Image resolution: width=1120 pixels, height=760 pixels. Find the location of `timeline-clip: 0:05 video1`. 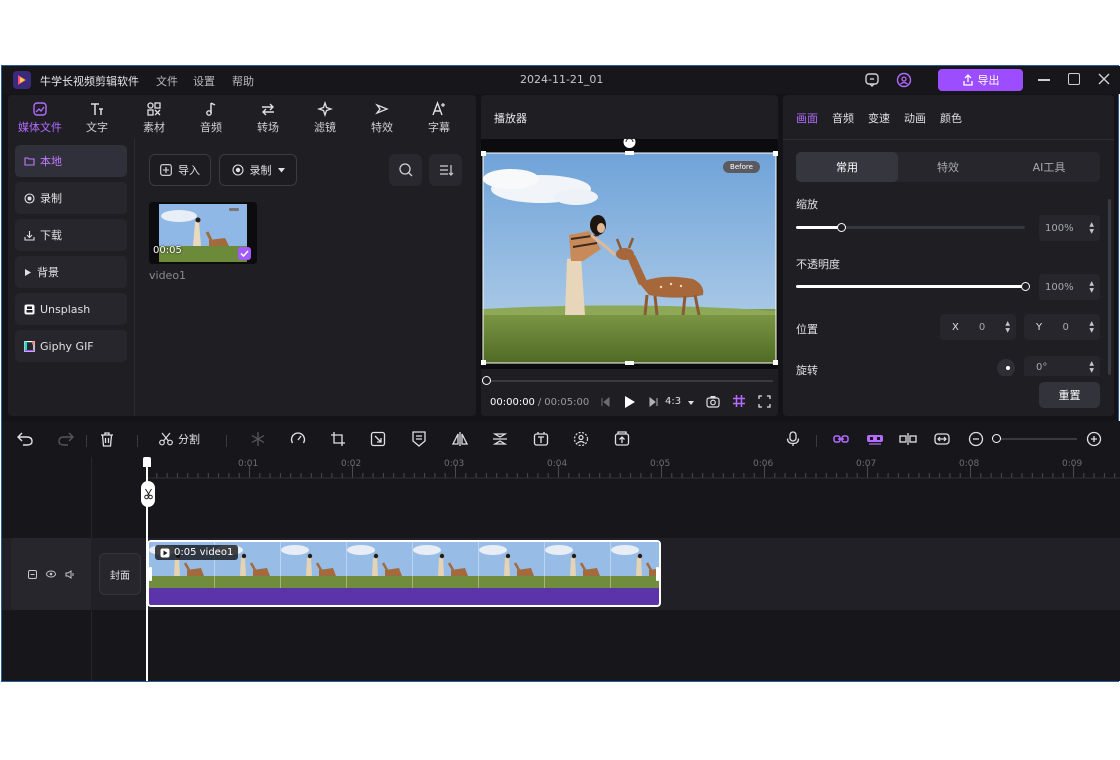

timeline-clip: 0:05 video1 is located at coordinates (404, 573).